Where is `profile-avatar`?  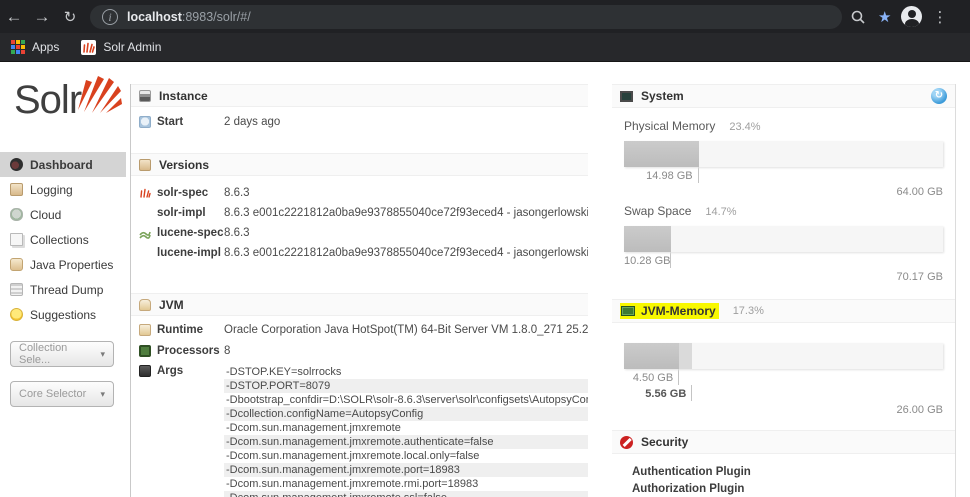
profile-avatar is located at coordinates (912, 16).